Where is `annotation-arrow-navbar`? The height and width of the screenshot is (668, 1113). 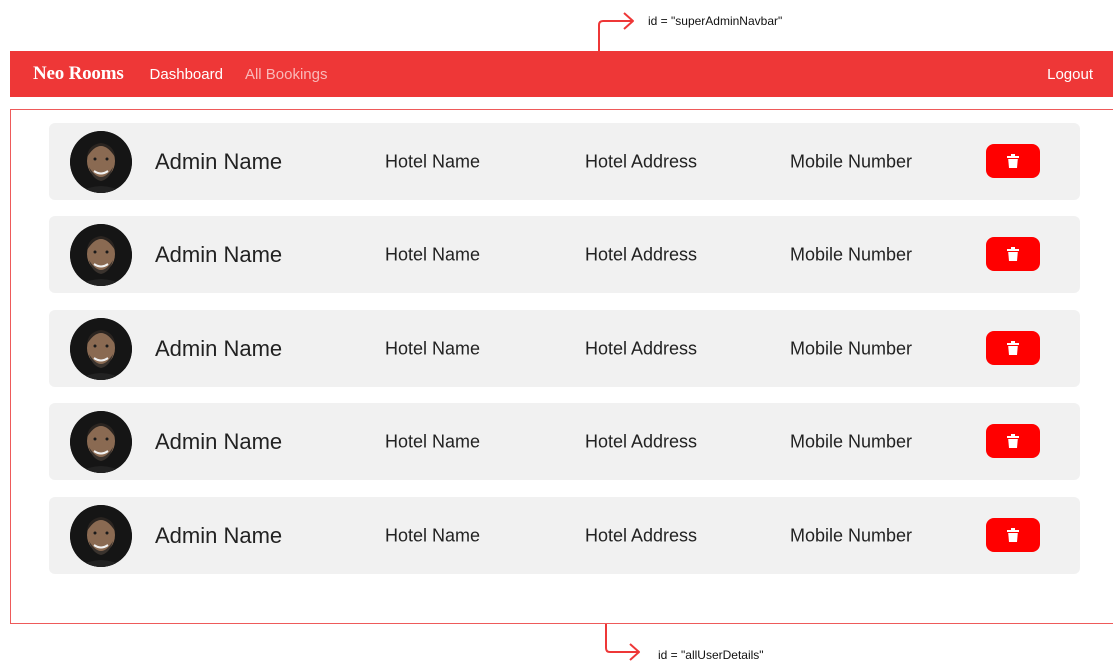
annotation-arrow-navbar is located at coordinates (616, 32).